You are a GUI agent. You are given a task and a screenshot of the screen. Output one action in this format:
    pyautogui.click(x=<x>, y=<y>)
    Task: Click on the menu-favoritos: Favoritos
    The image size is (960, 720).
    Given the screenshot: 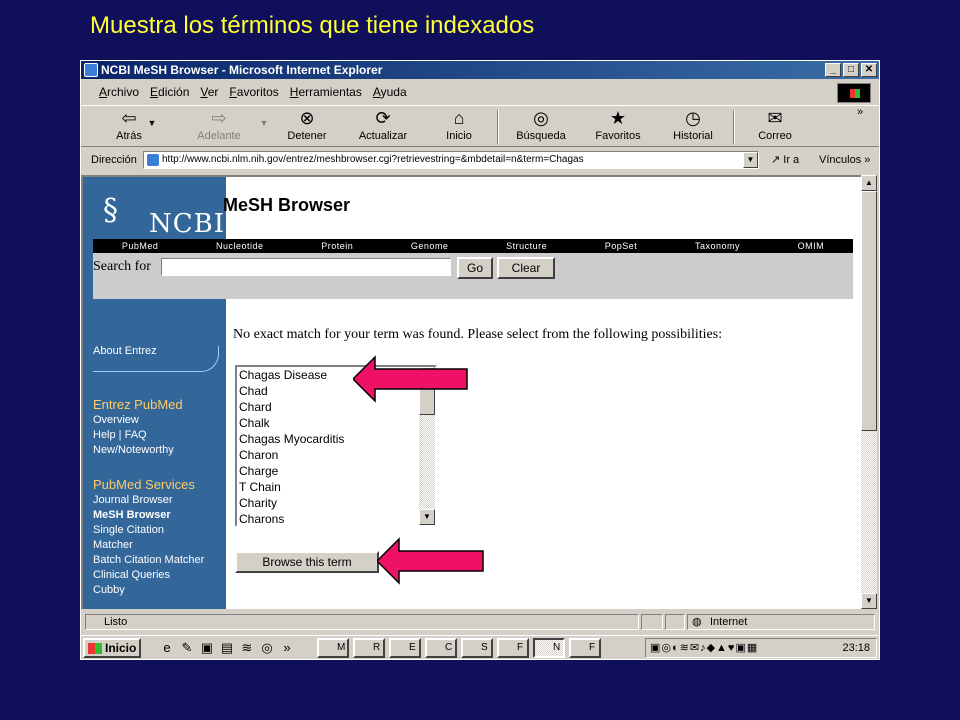 What is the action you would take?
    pyautogui.click(x=253, y=92)
    